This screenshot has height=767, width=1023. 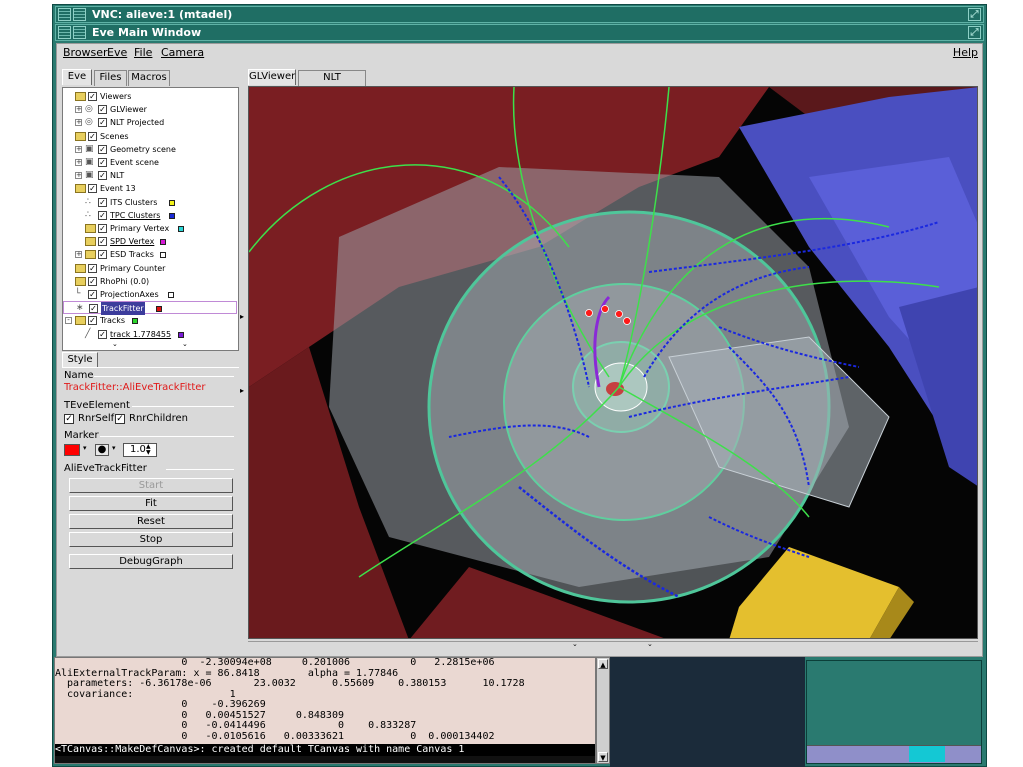 What do you see at coordinates (332, 83) in the screenshot?
I see `tab-nlt-projected: NLT Projected` at bounding box center [332, 83].